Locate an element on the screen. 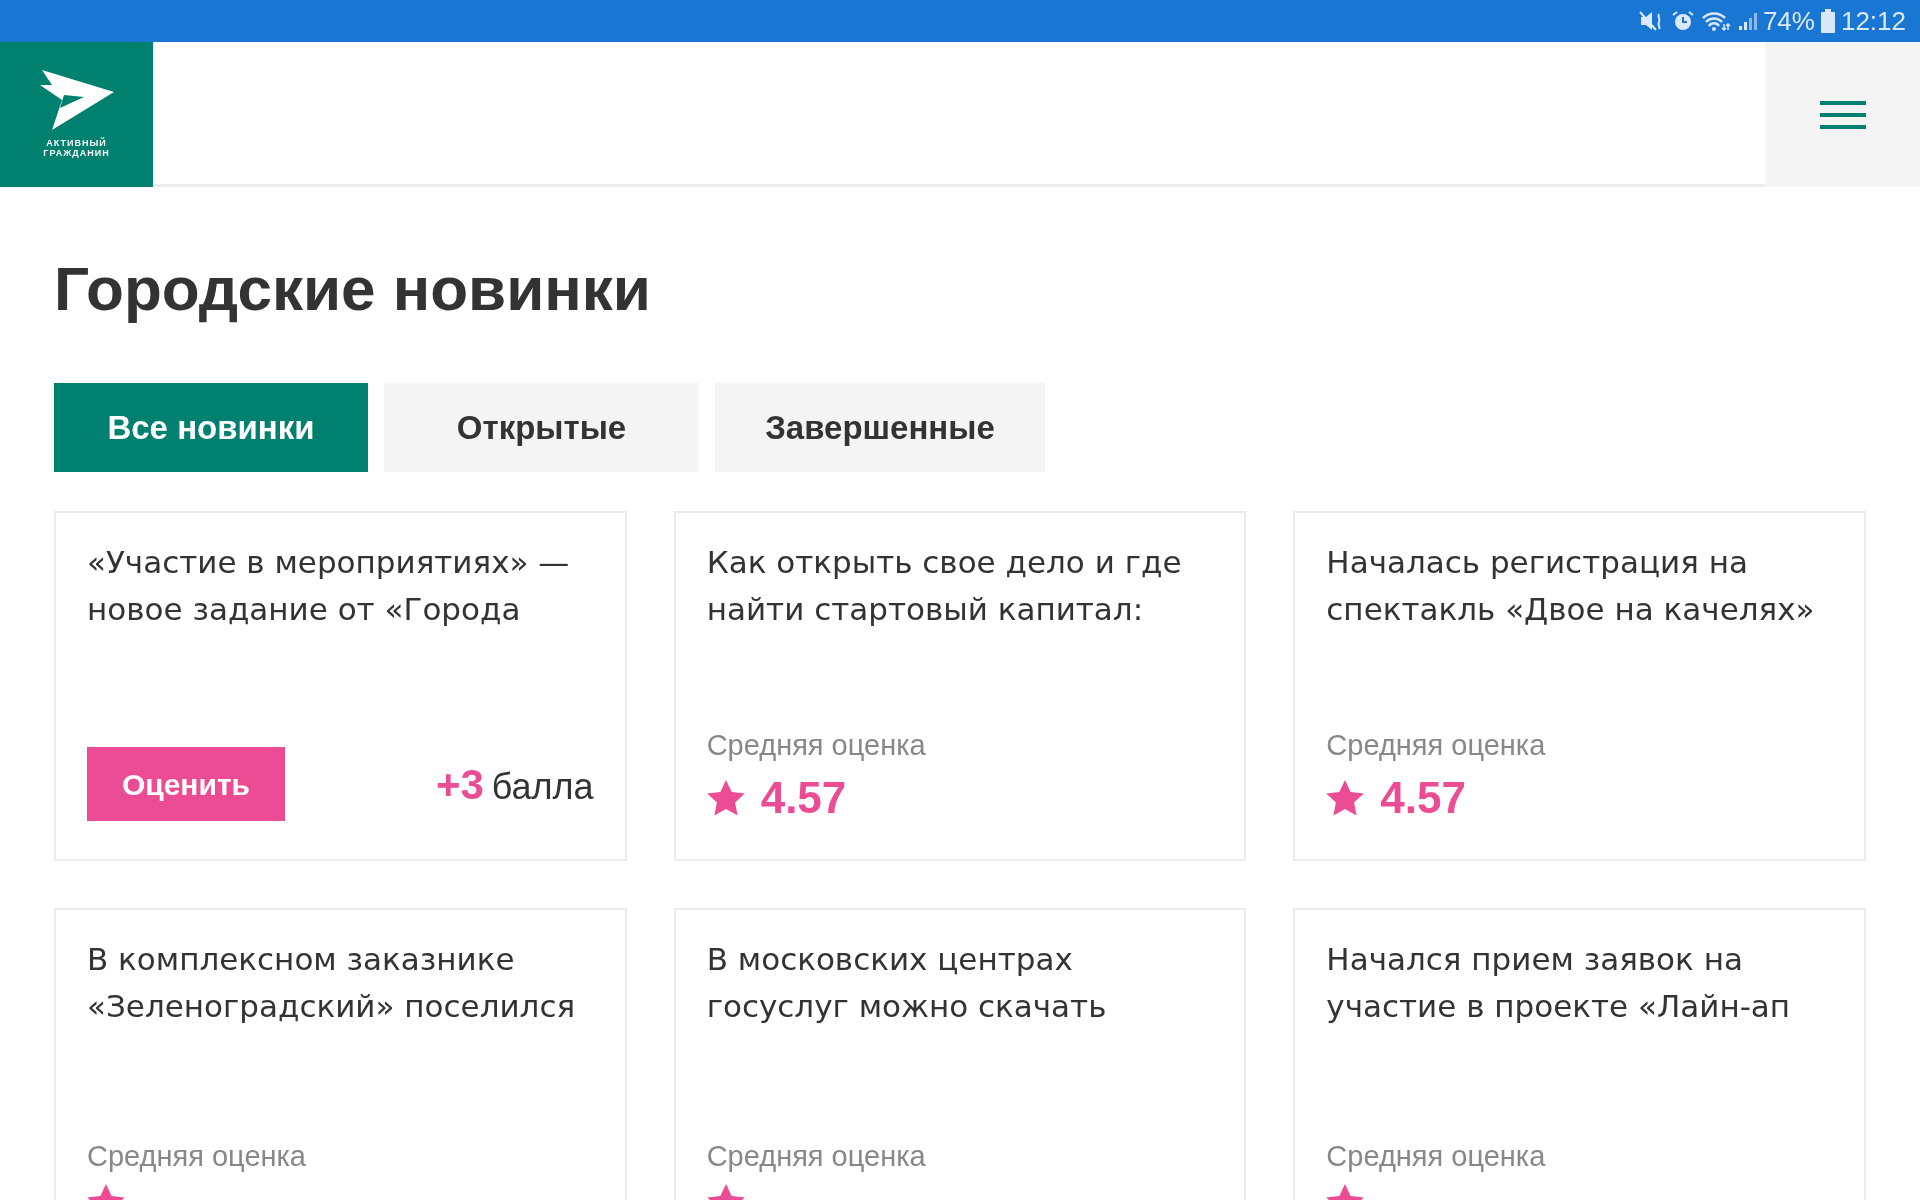 This screenshot has height=1200, width=1920. card-title: Началась регистрация на спектакль «Двое на качелях» is located at coordinates (1571, 586).